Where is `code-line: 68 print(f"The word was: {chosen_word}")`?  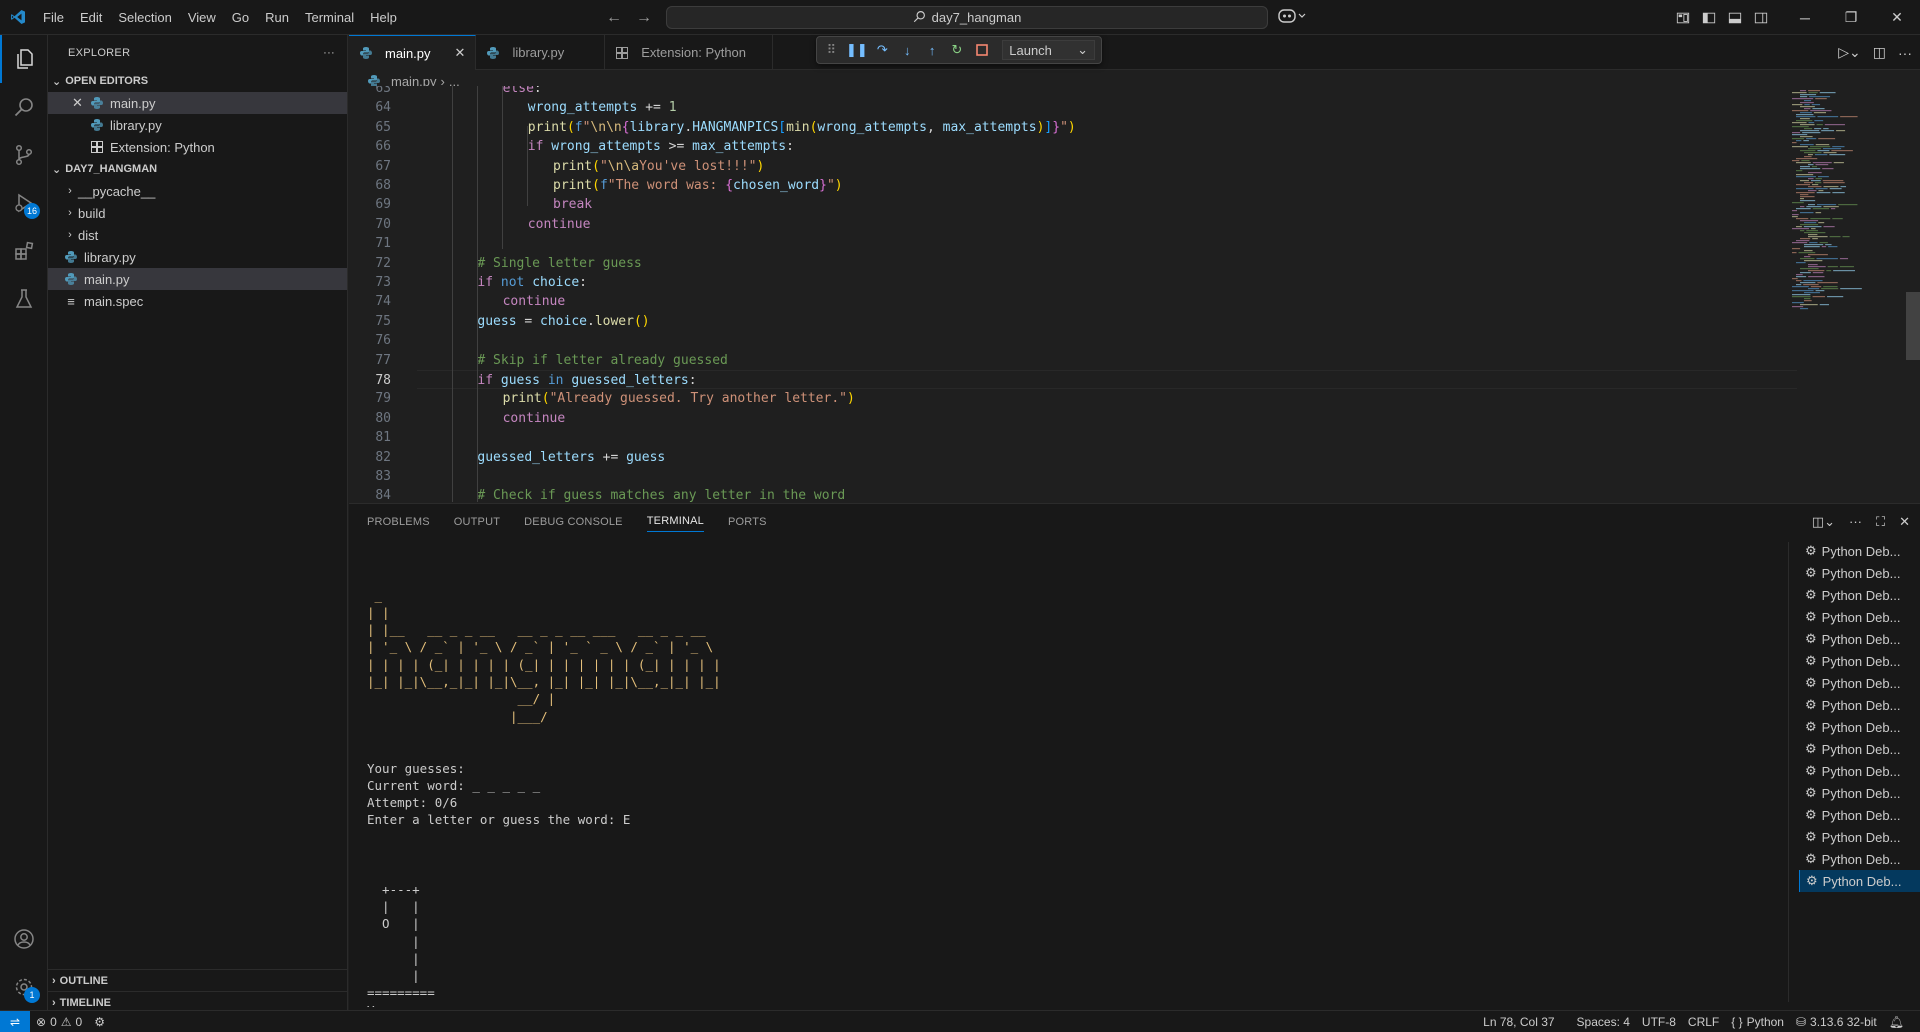 code-line: 68 print(f"The word was: {chosen_word}") is located at coordinates (1069, 185).